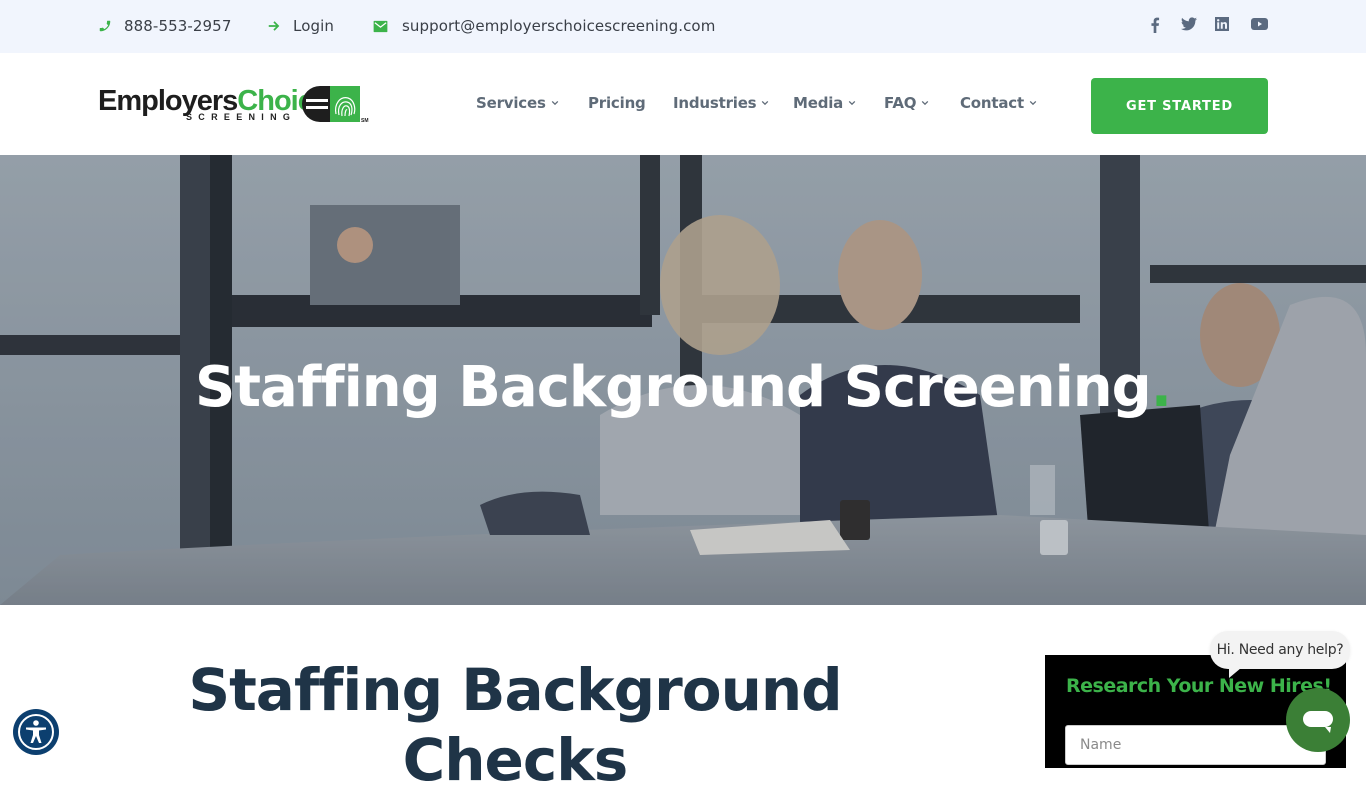 The height and width of the screenshot is (795, 1366). I want to click on nav-media-label: Media, so click(818, 103).